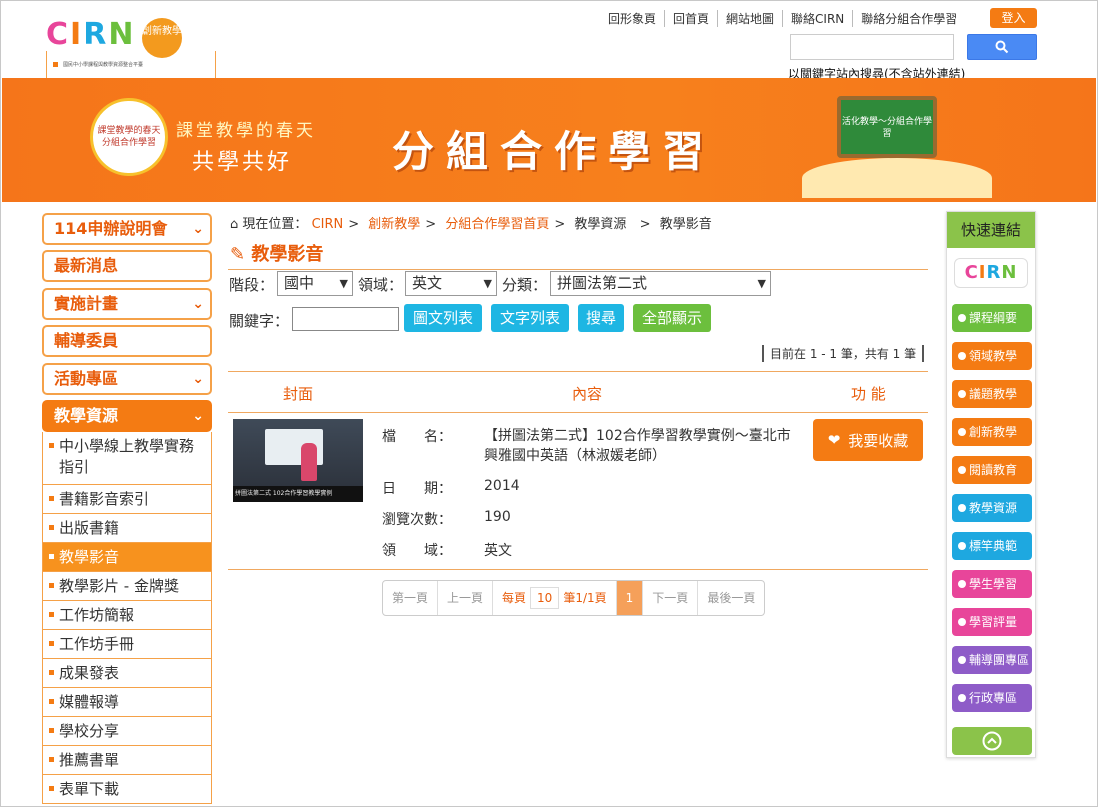 This screenshot has width=1098, height=807. I want to click on submenu-gold-videos: 教學影片 - 金牌獎, so click(127, 586).